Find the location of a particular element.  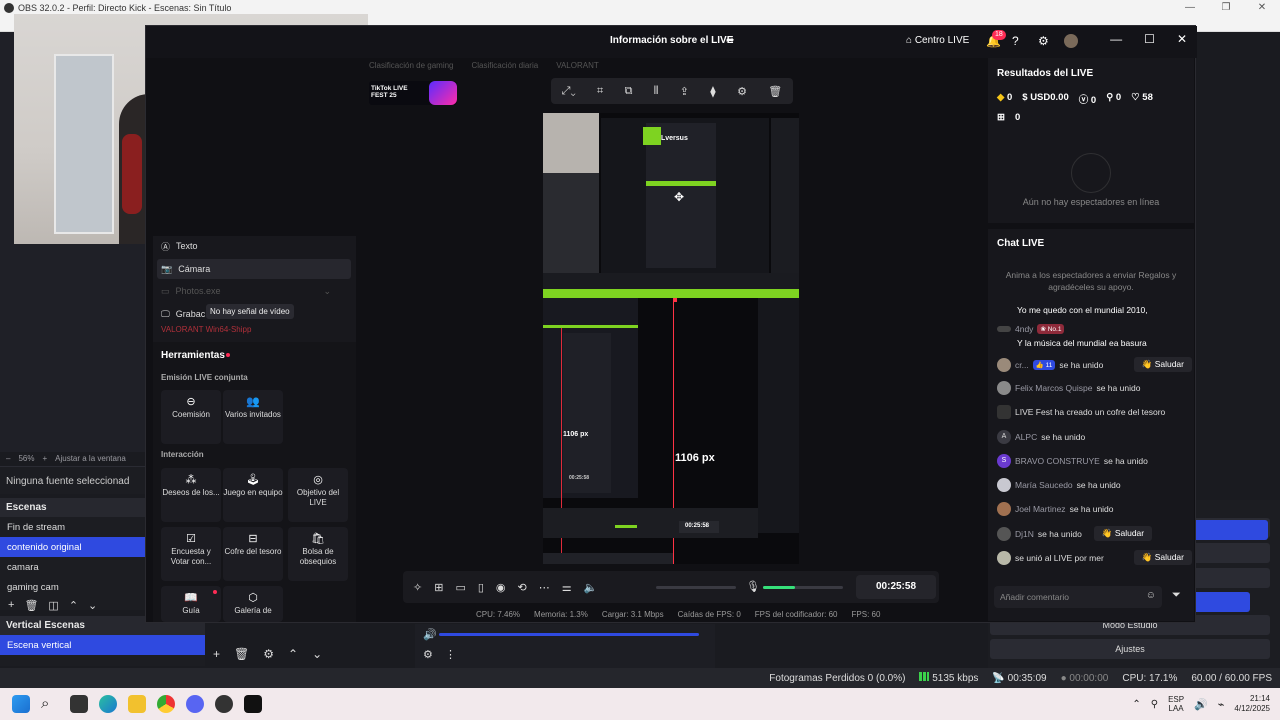

emoji-icon: ☺ is located at coordinates (1151, 595).